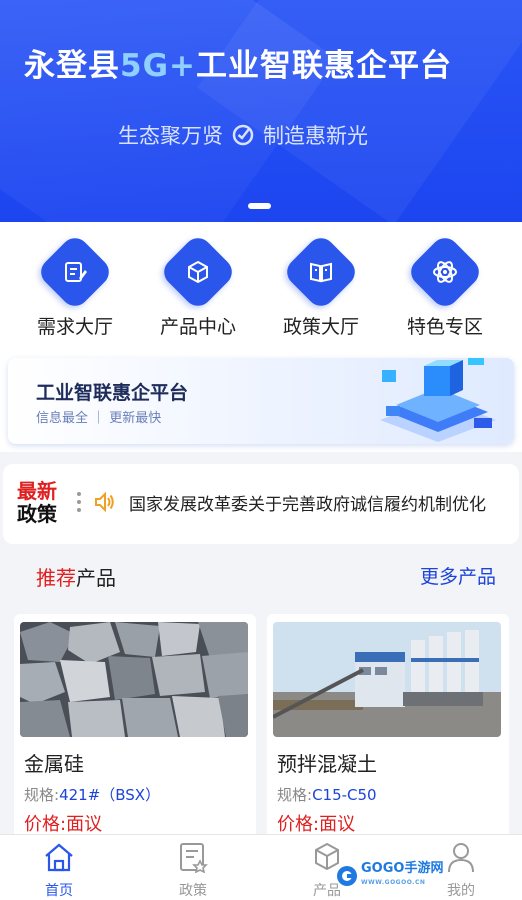  I want to click on tab-home: 首页, so click(59, 870).